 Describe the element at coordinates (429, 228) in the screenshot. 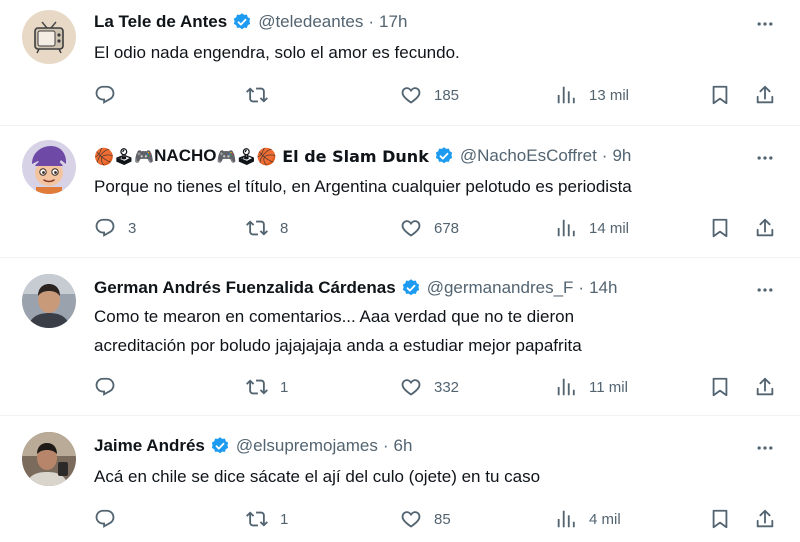

I see `like-button: 678` at that location.